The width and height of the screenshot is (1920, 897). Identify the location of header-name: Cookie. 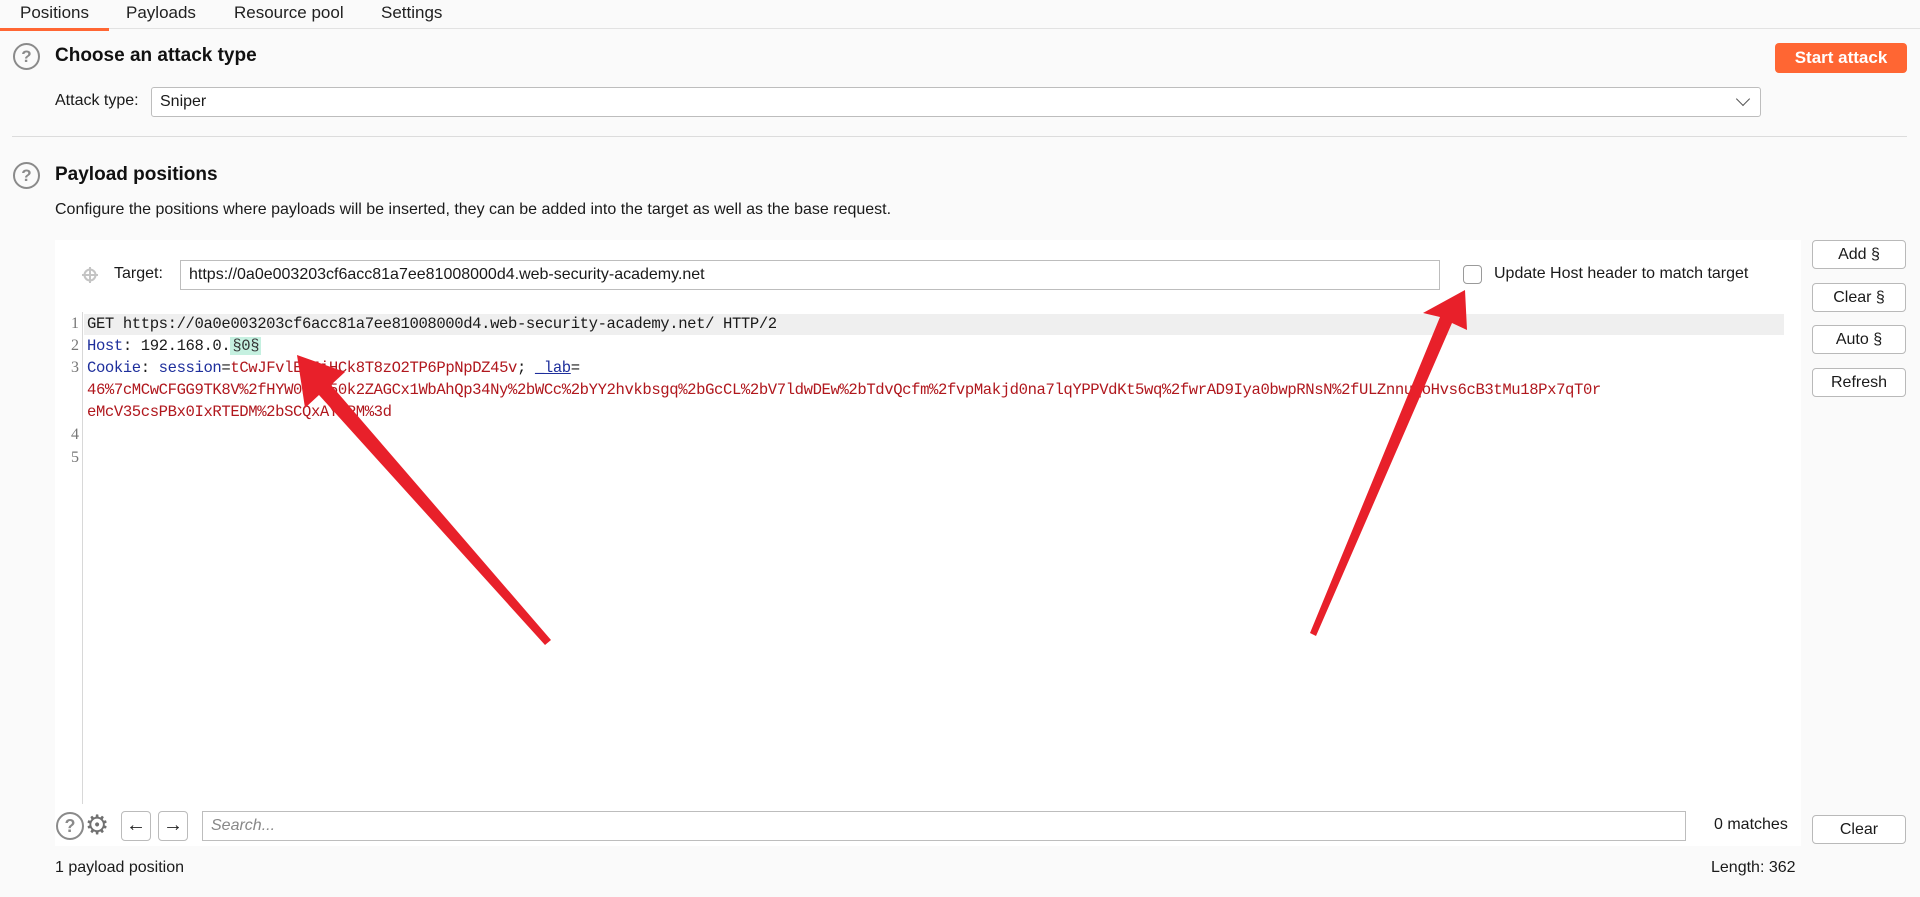
(114, 368).